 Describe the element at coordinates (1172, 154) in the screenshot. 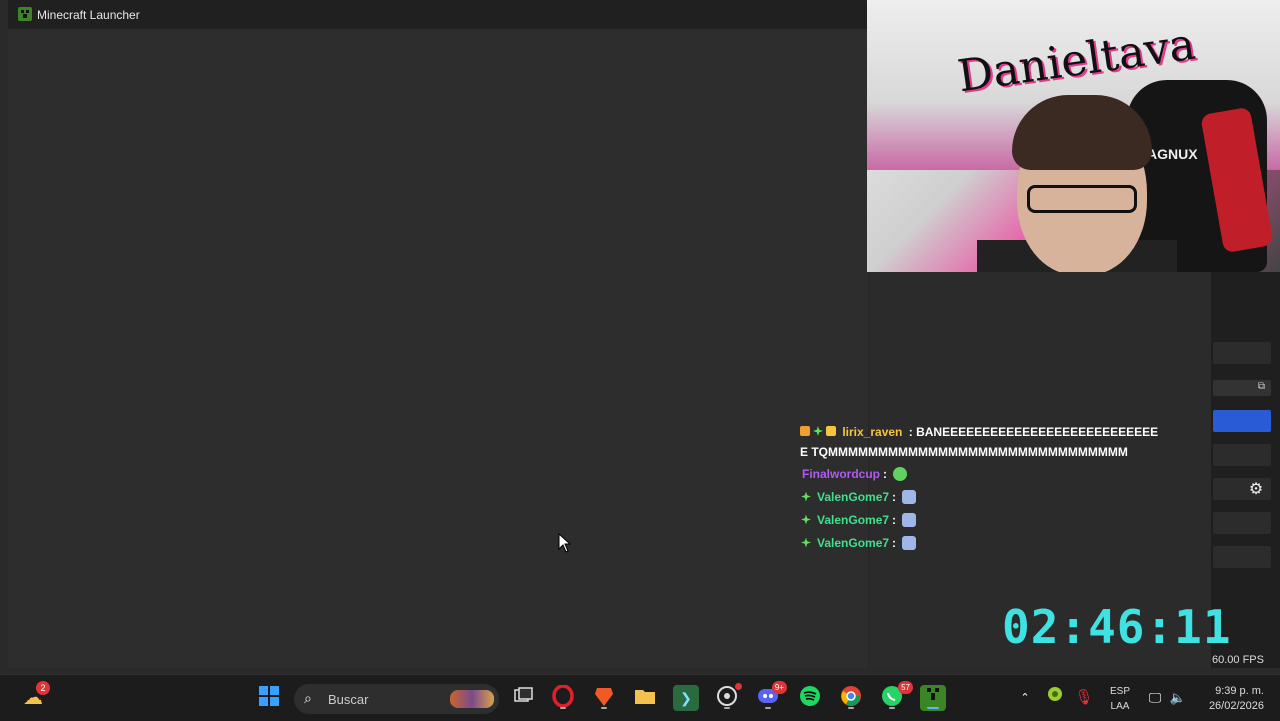

I see `chair-brand-text: AGNUX` at that location.